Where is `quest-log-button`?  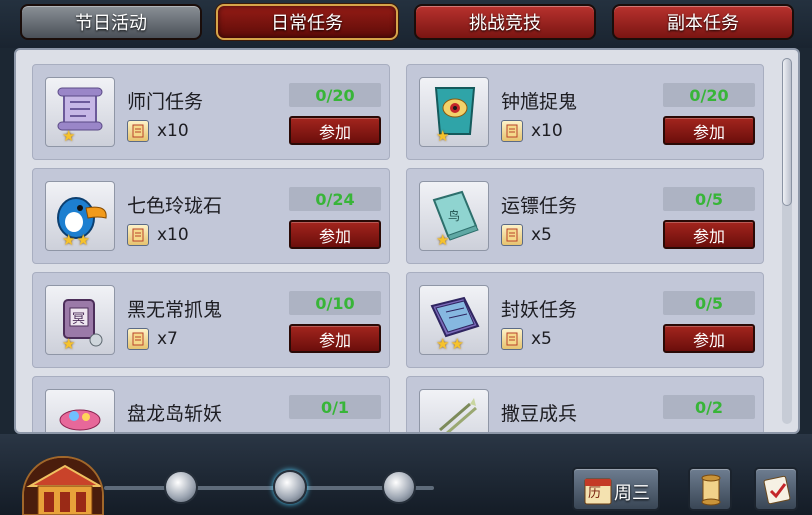
quest-log-button is located at coordinates (776, 489).